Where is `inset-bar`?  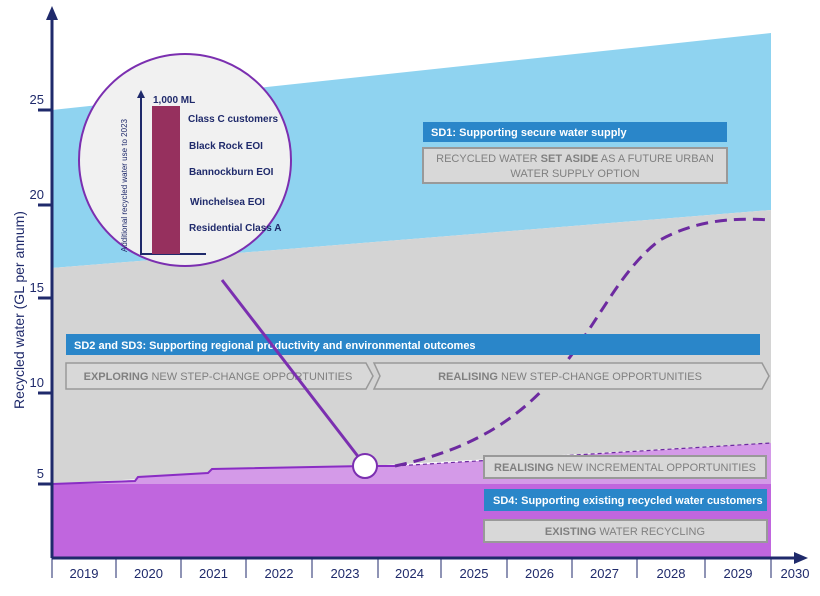 inset-bar is located at coordinates (166, 180).